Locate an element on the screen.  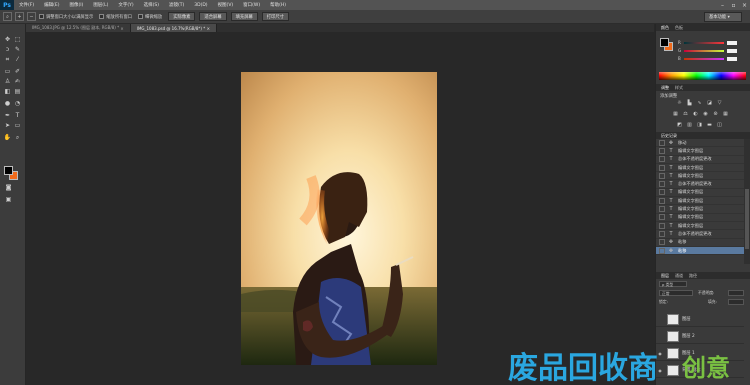
menu-filter: 滤镜(T) is located at coordinates (176, 5).